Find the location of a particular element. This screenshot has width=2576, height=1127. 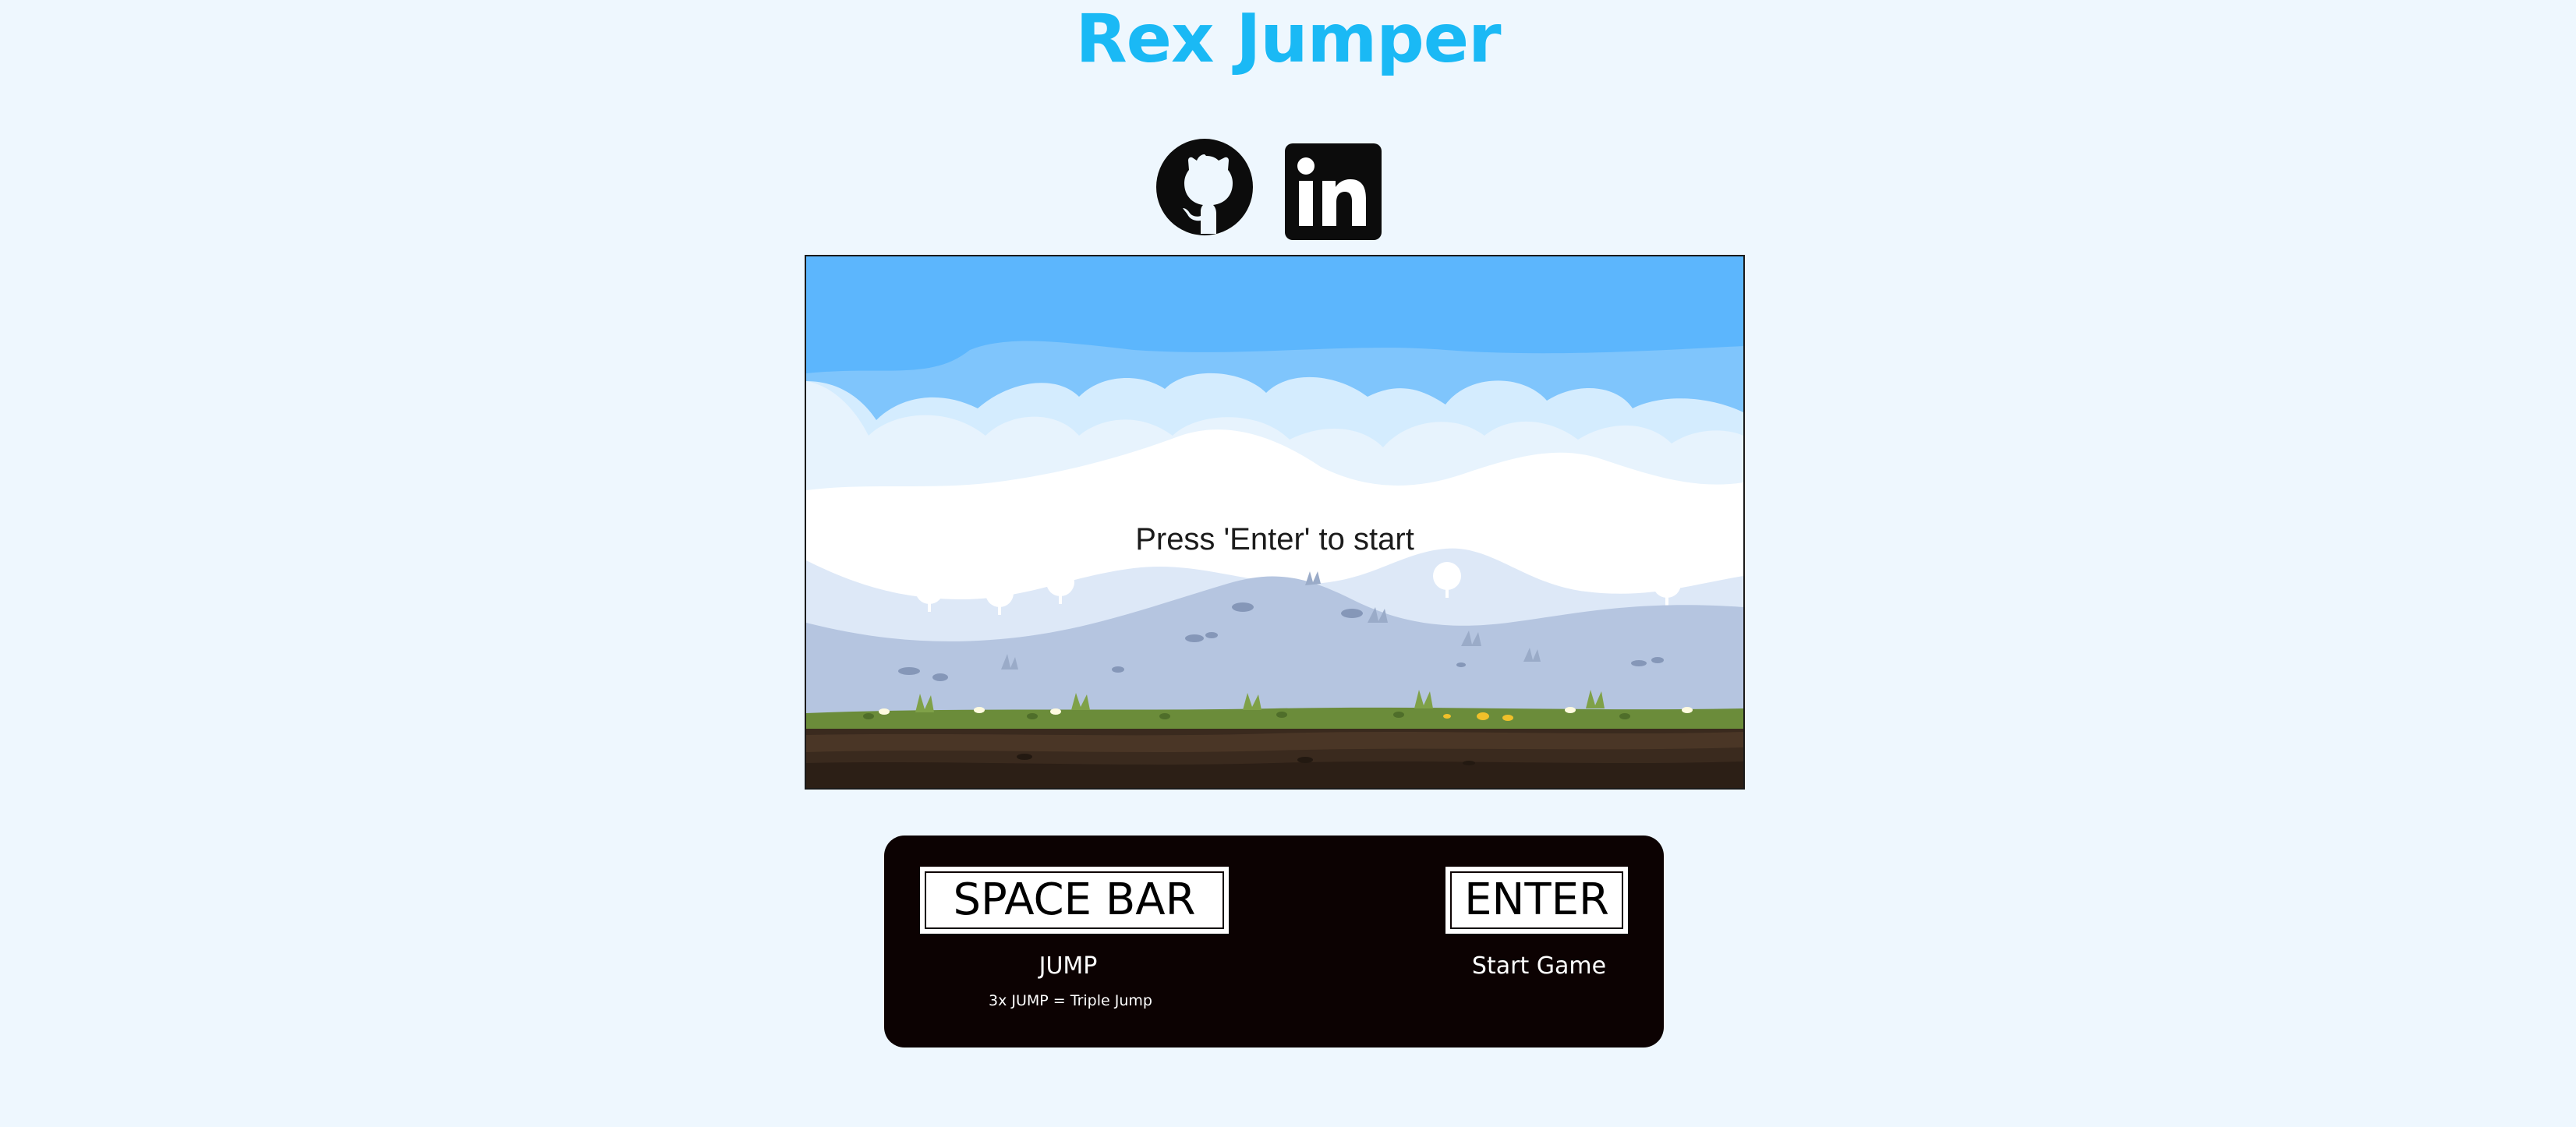

linkedin-link is located at coordinates (1333, 191).